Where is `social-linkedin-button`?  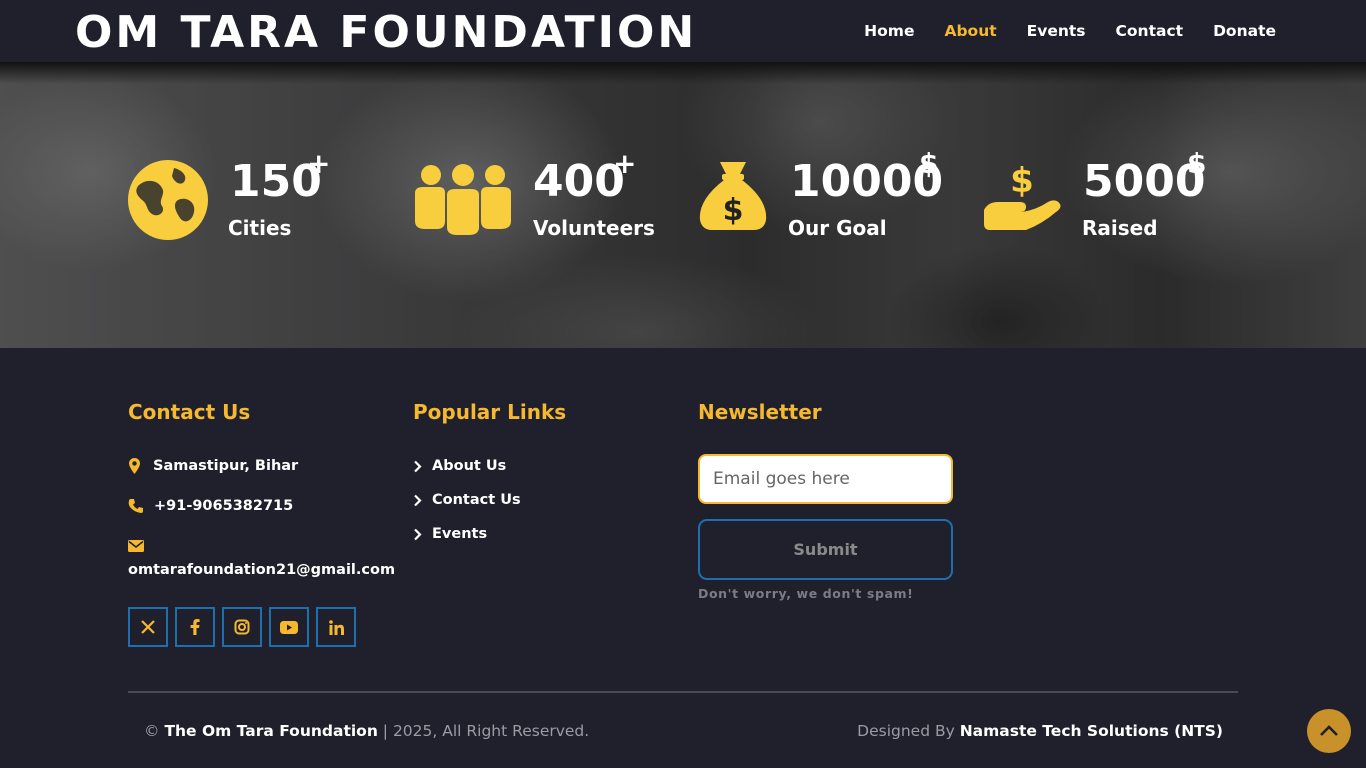
social-linkedin-button is located at coordinates (336, 627).